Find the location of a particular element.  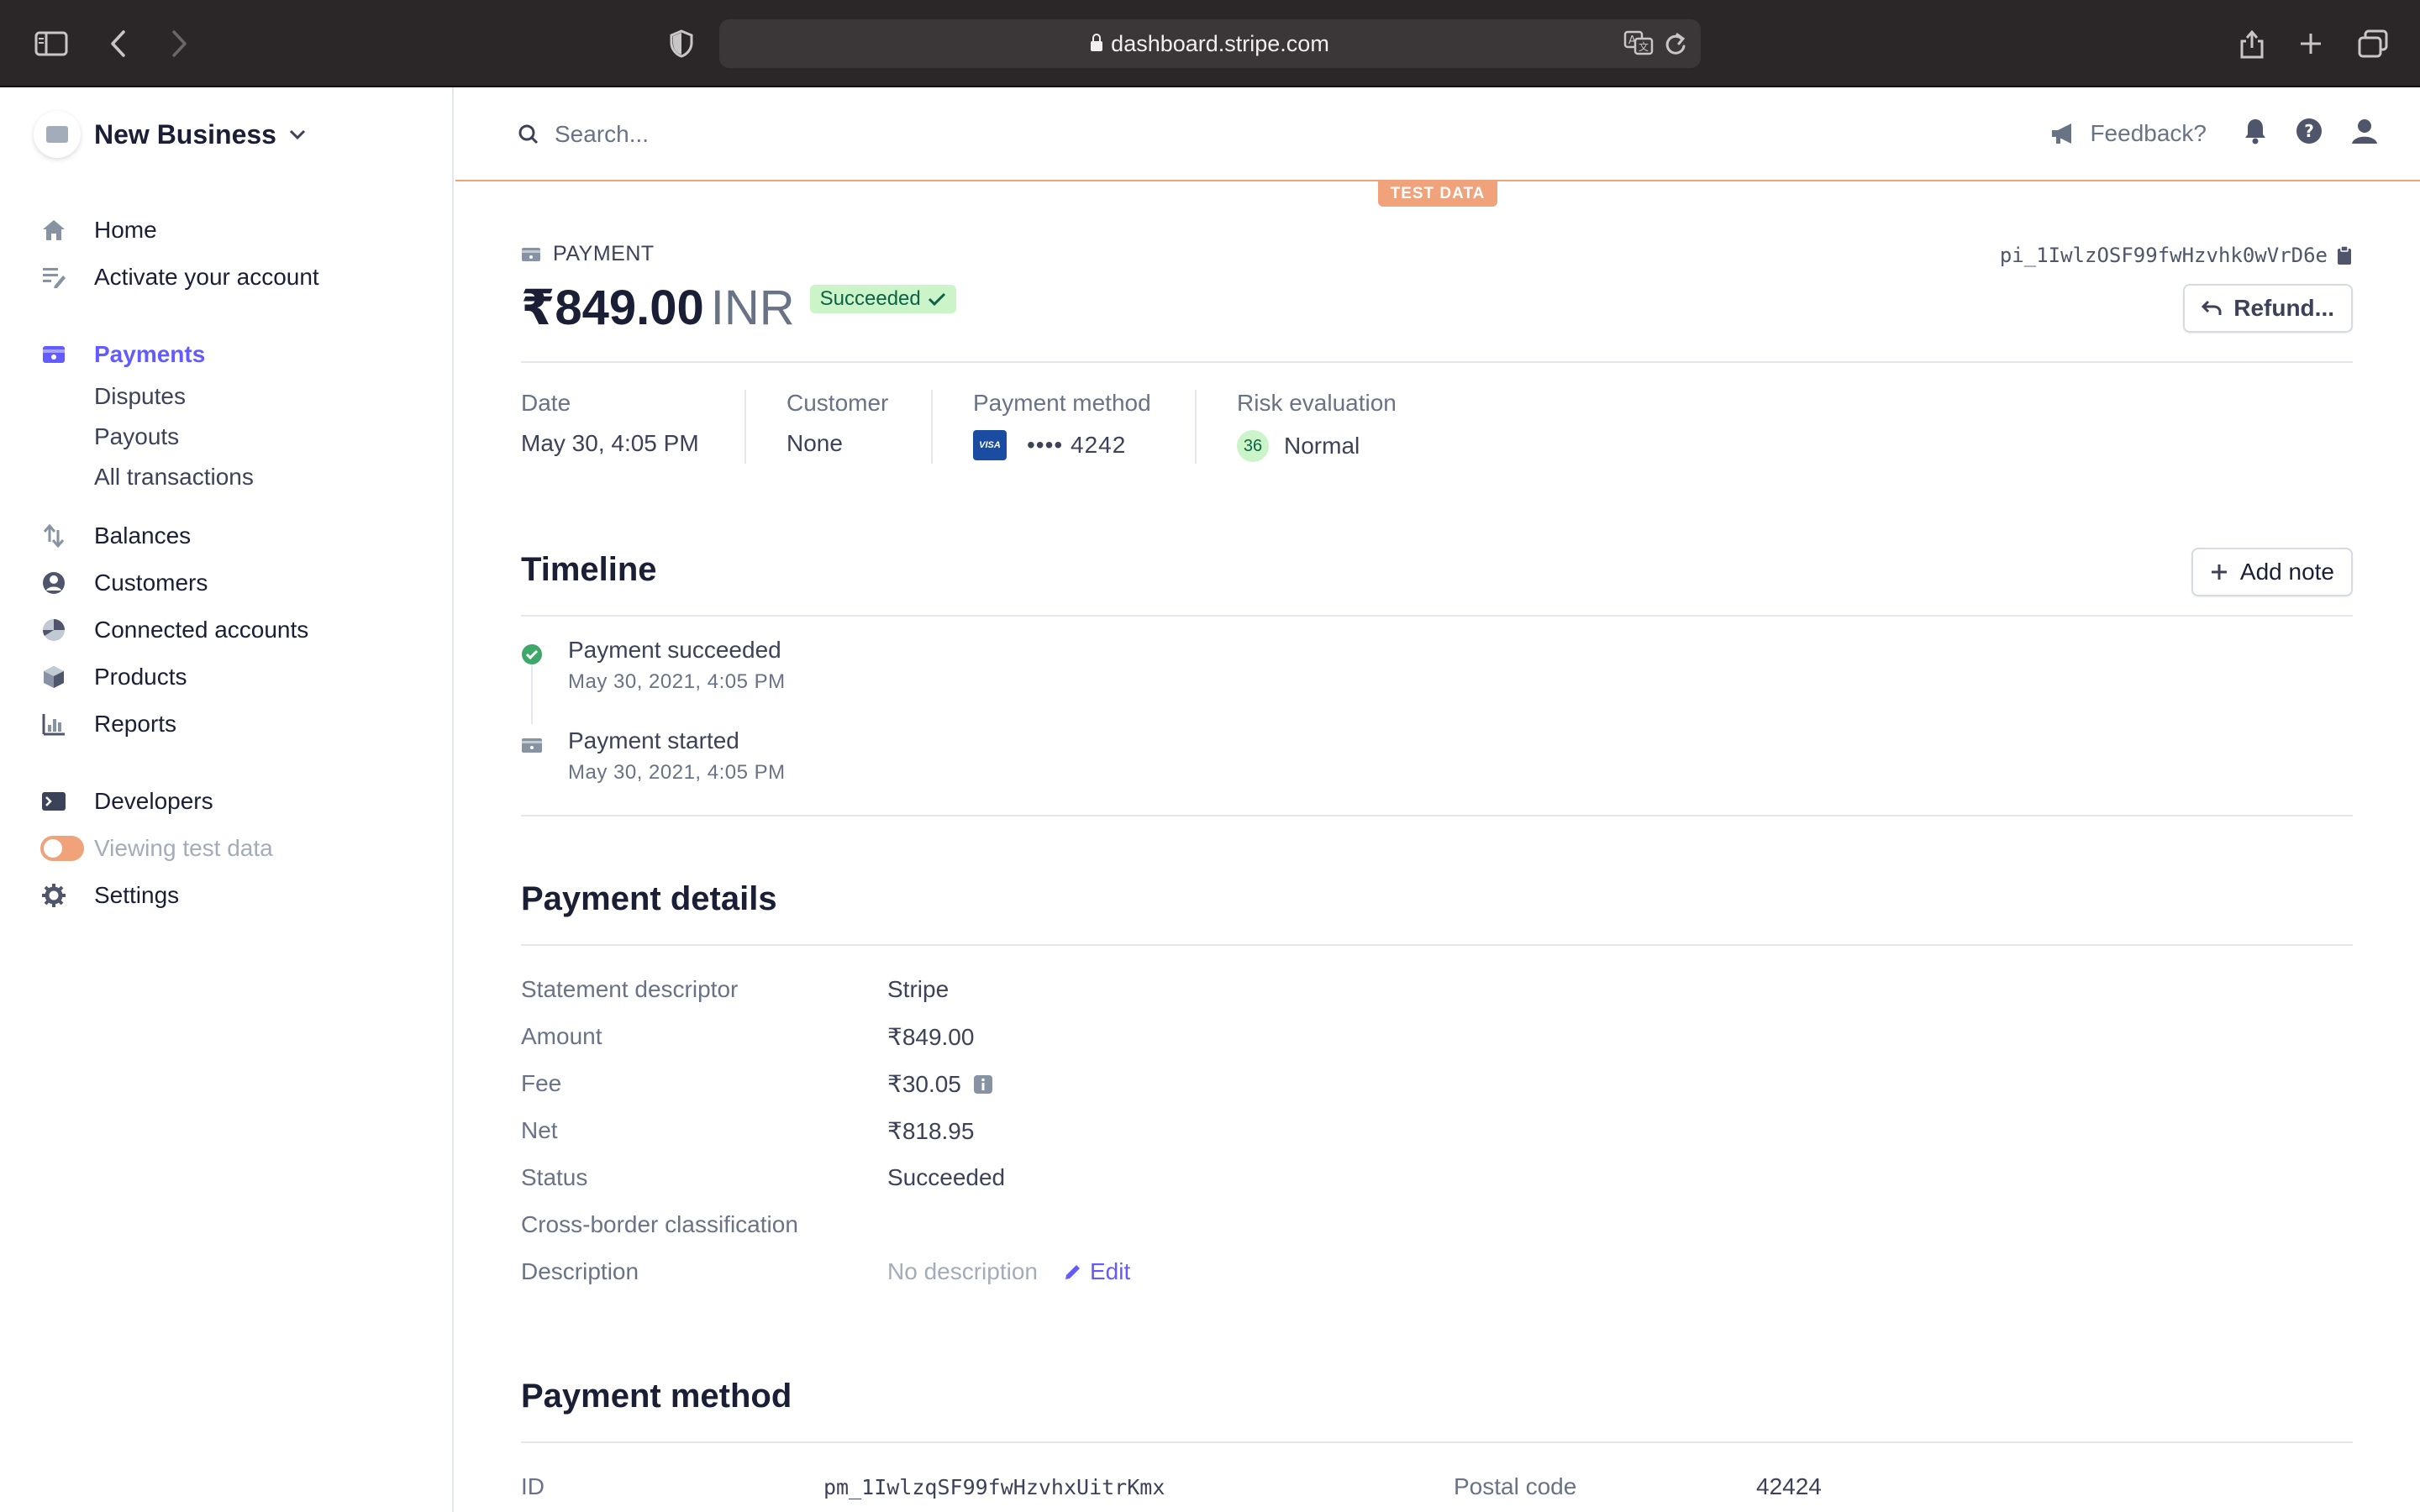

sidebar-item-label: Home is located at coordinates (125, 230).